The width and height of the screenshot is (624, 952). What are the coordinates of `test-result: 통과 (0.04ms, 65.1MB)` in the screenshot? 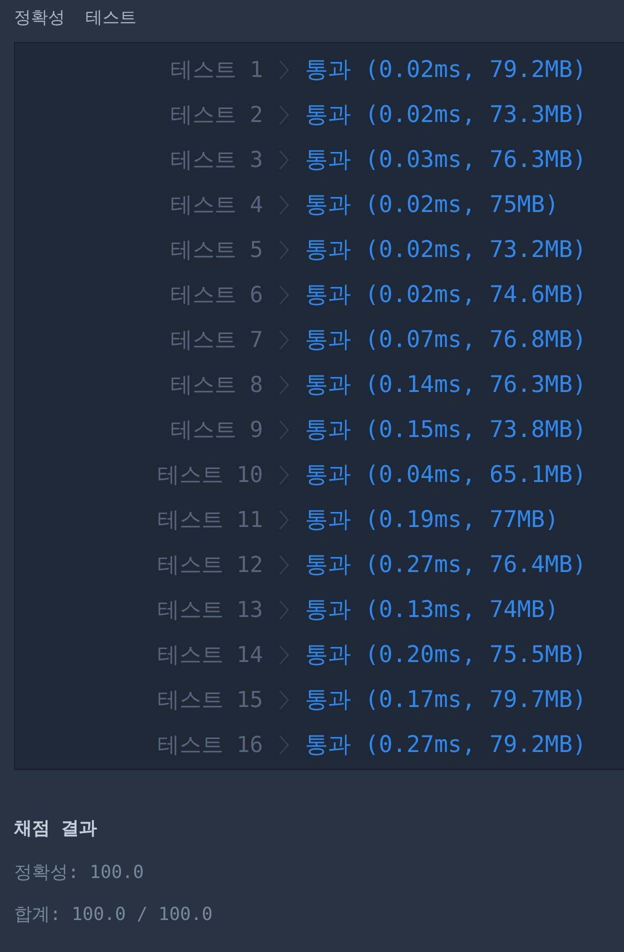 It's located at (446, 475).